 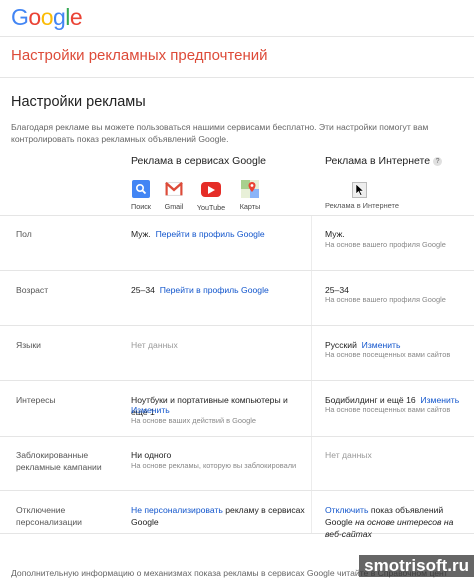 I want to click on disable-link: Отключить, so click(x=346, y=510).